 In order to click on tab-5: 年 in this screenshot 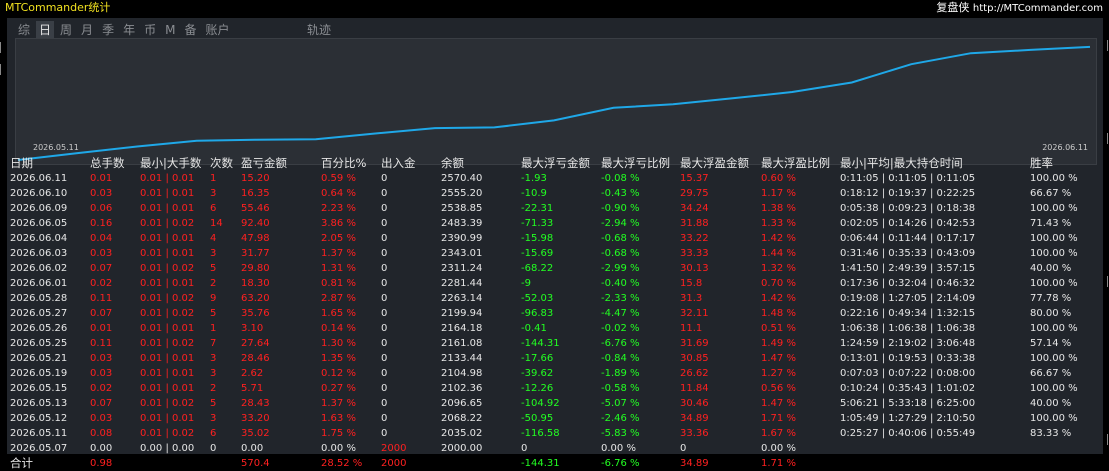, I will do `click(129, 30)`.